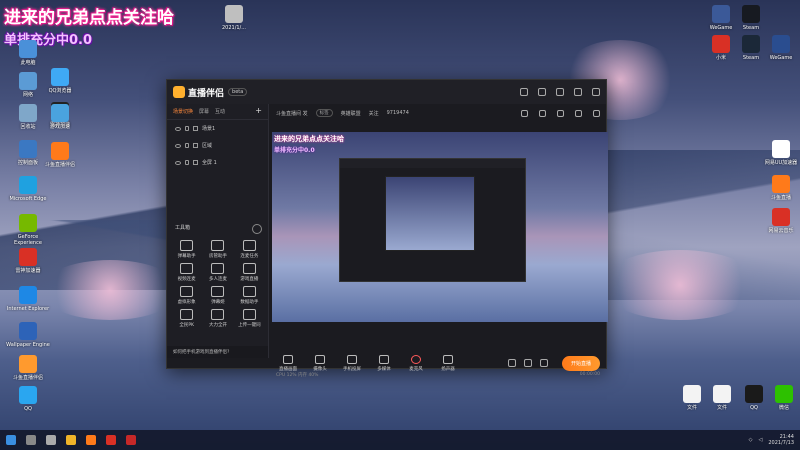 This screenshot has height=450, width=800. I want to click on douyu-icon, so click(131, 440).